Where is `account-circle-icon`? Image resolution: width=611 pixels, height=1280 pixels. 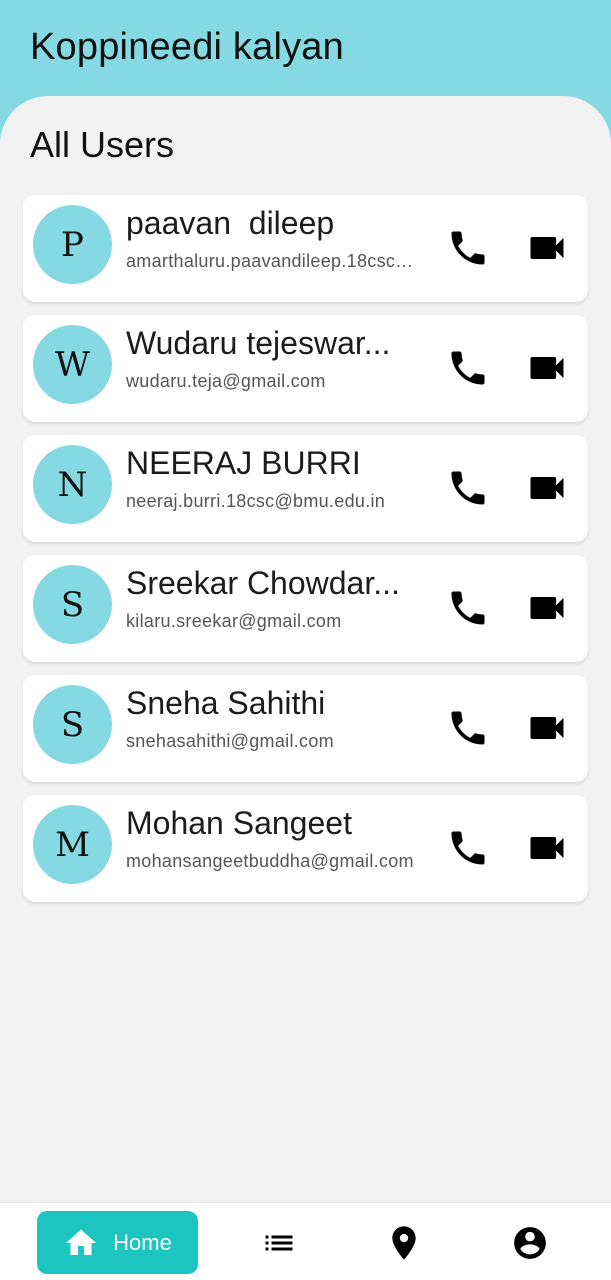 account-circle-icon is located at coordinates (530, 1243).